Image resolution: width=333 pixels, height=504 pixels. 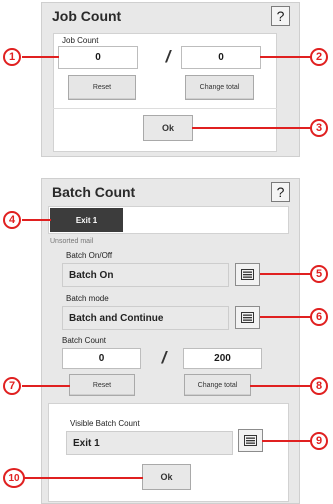 I want to click on callout-10-leader, so click(x=83, y=478).